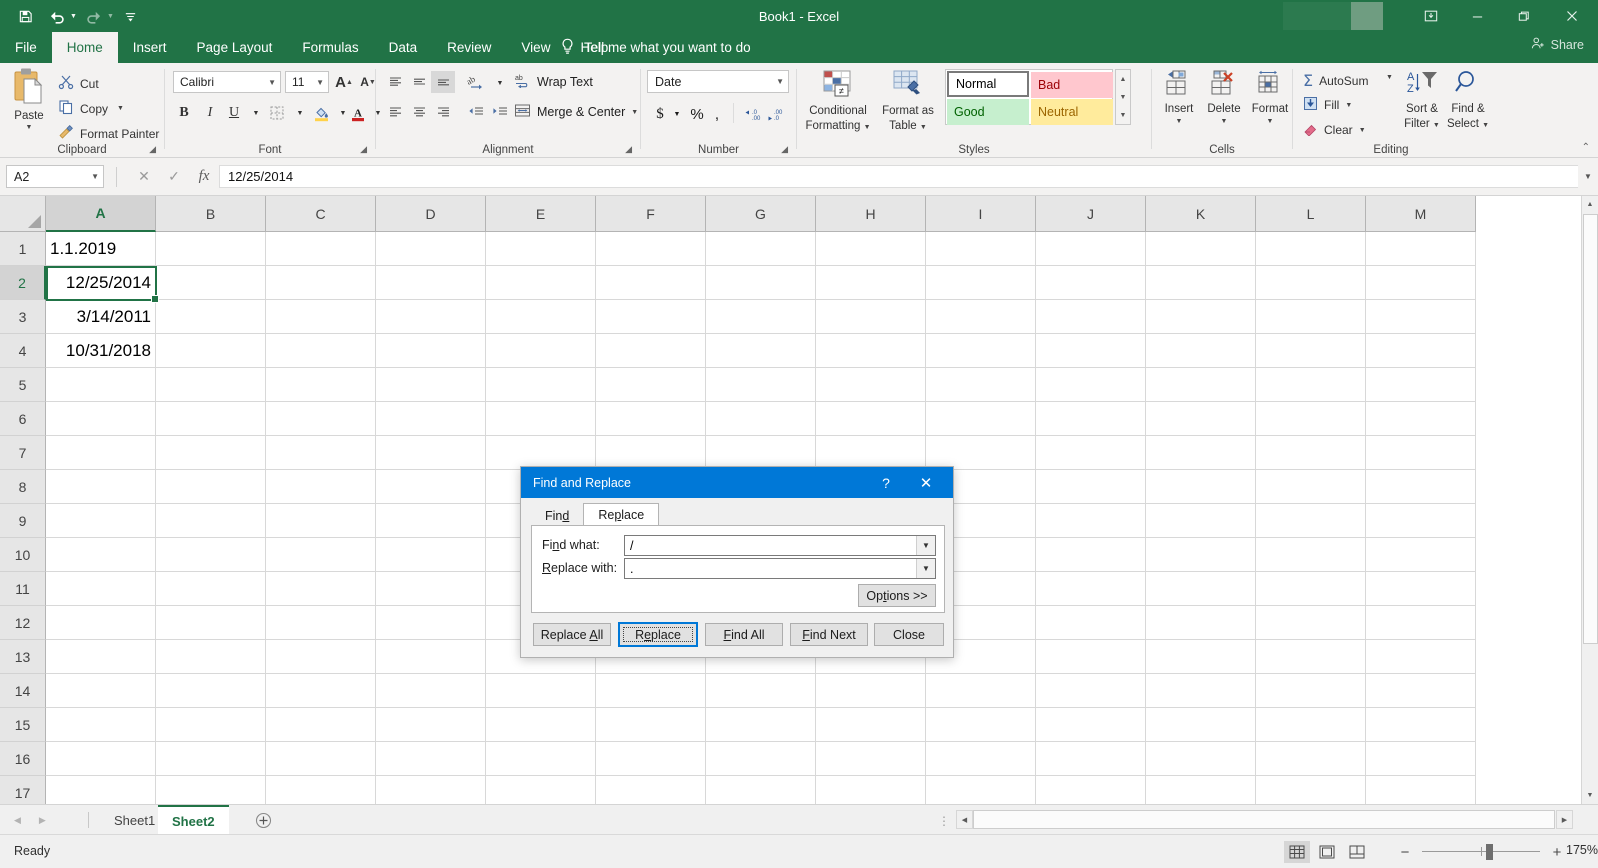 Image resolution: width=1598 pixels, height=868 pixels. What do you see at coordinates (1201, 419) in the screenshot?
I see `cell-K6` at bounding box center [1201, 419].